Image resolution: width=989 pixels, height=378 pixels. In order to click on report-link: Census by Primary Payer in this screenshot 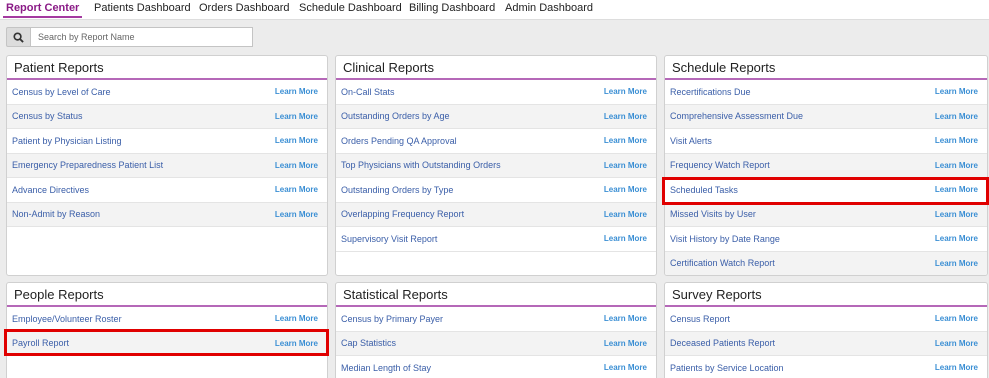, I will do `click(392, 319)`.